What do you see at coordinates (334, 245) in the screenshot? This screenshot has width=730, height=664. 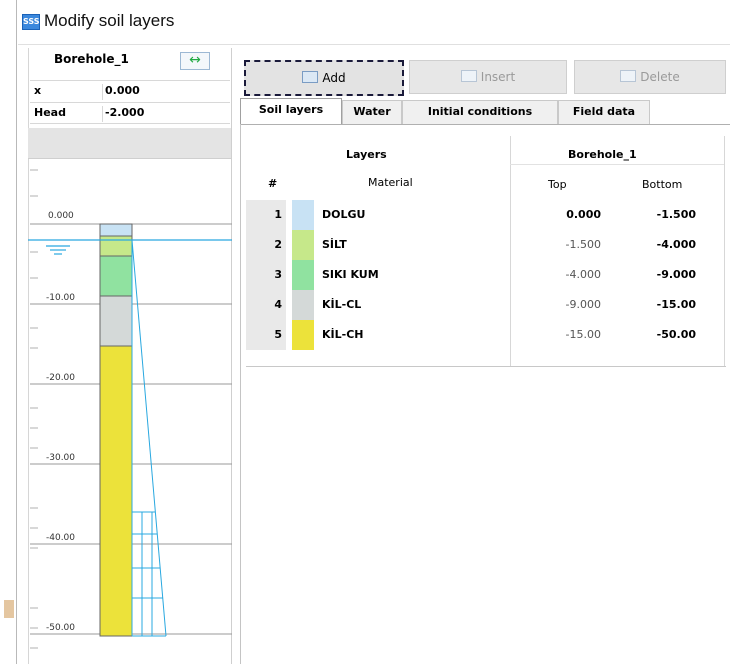 I see `material-name: SİLT` at bounding box center [334, 245].